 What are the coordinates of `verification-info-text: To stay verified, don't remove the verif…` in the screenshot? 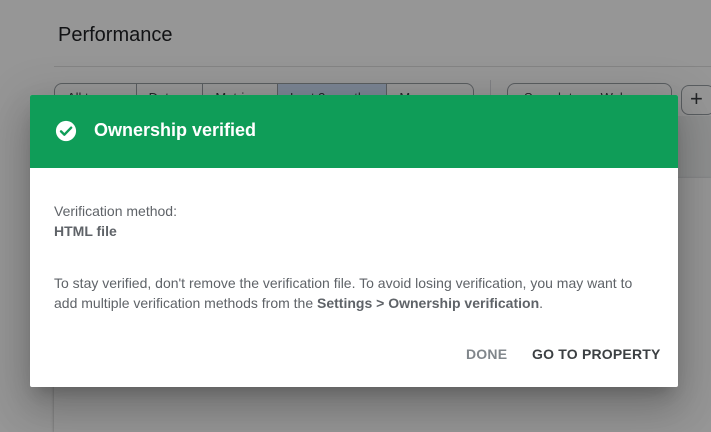 It's located at (354, 293).